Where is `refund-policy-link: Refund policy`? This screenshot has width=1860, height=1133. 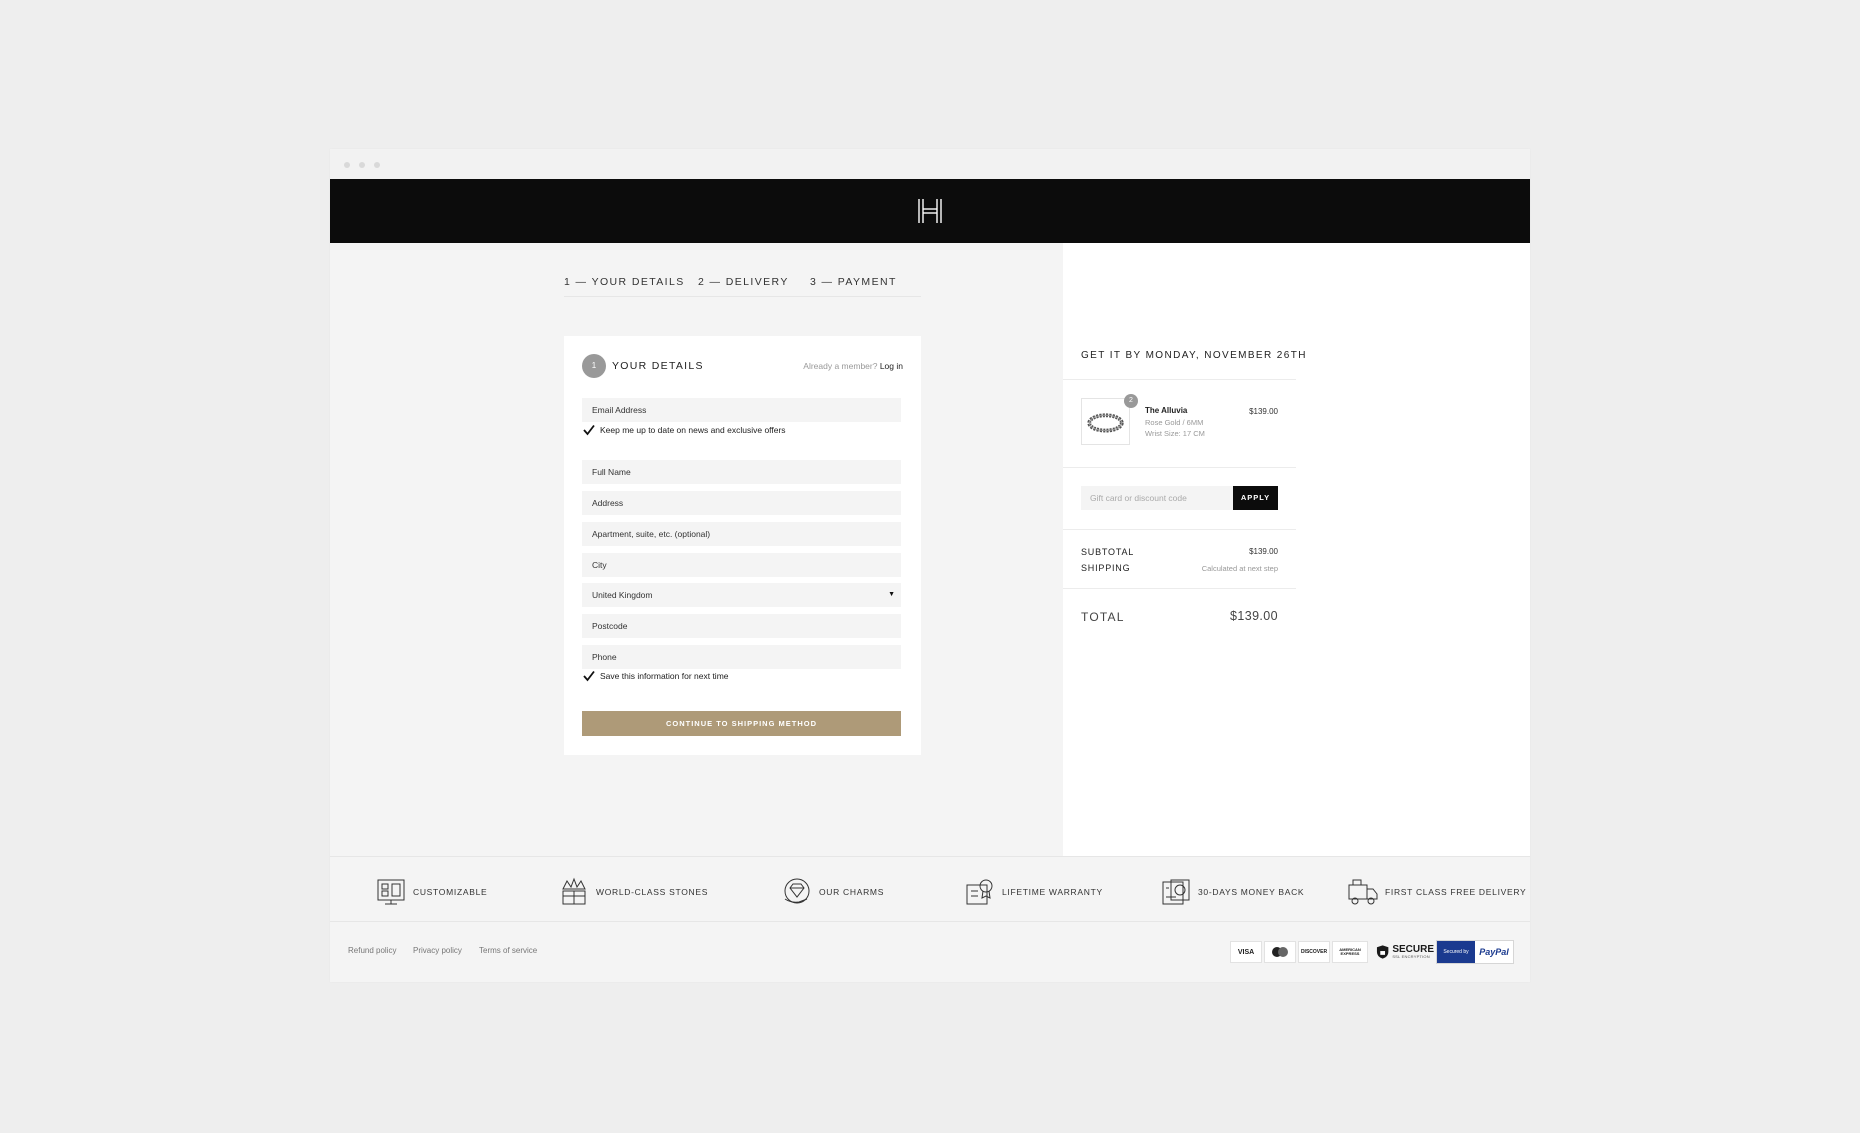 refund-policy-link: Refund policy is located at coordinates (372, 950).